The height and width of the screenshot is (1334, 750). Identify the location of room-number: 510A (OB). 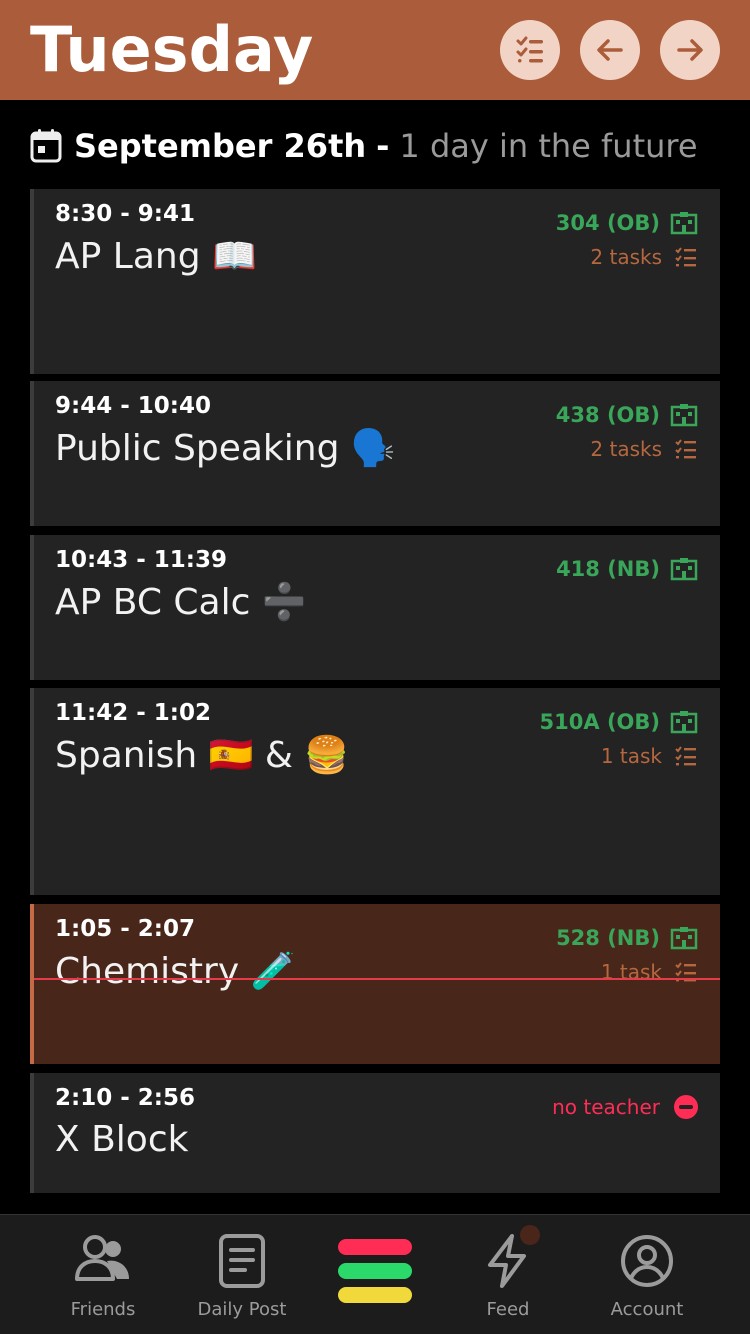
(599, 722).